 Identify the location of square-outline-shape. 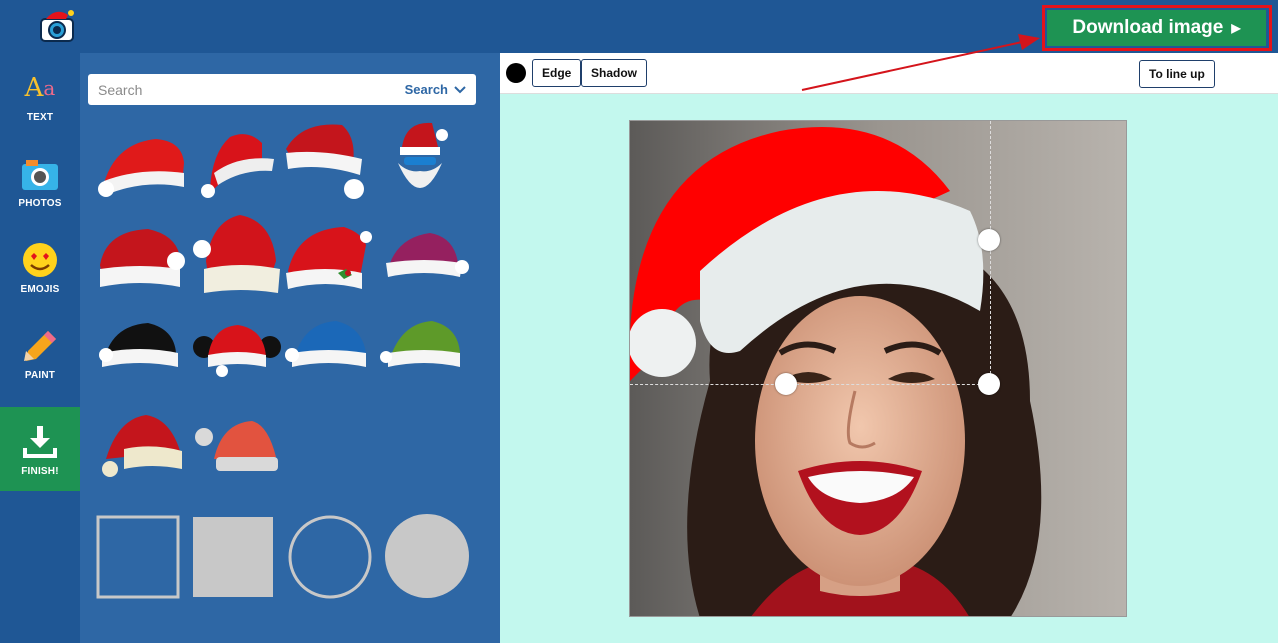
(138, 557).